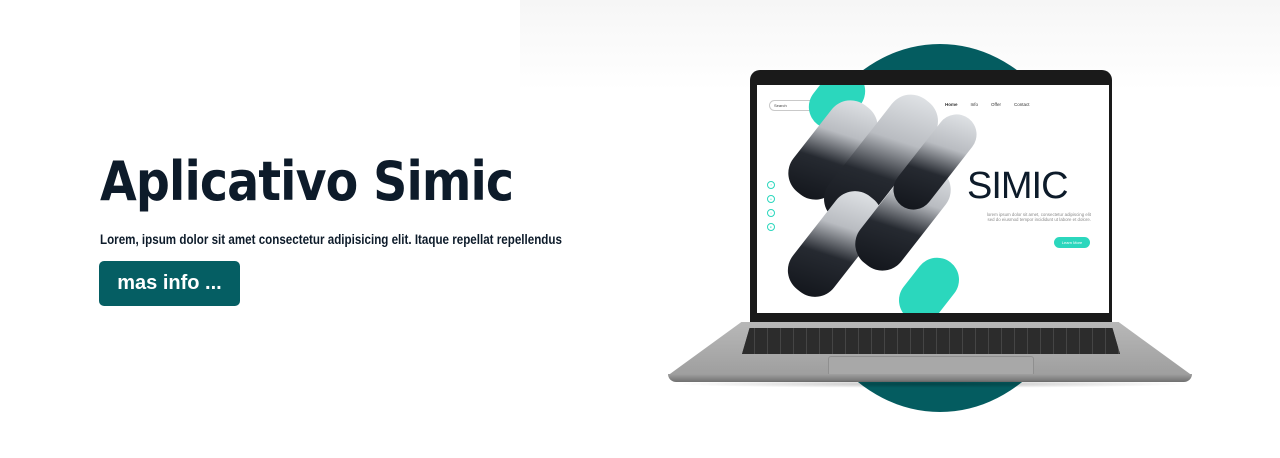 The height and width of the screenshot is (458, 1280). Describe the element at coordinates (771, 185) in the screenshot. I see `facebook-icon: f` at that location.